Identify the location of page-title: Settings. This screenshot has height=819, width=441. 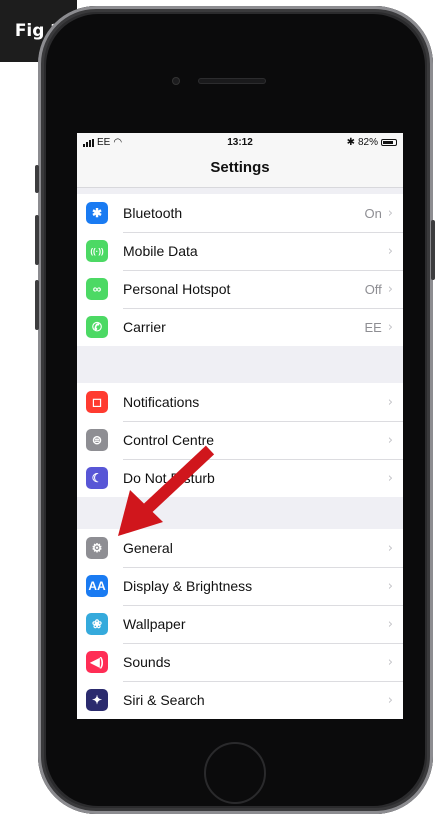
(240, 170).